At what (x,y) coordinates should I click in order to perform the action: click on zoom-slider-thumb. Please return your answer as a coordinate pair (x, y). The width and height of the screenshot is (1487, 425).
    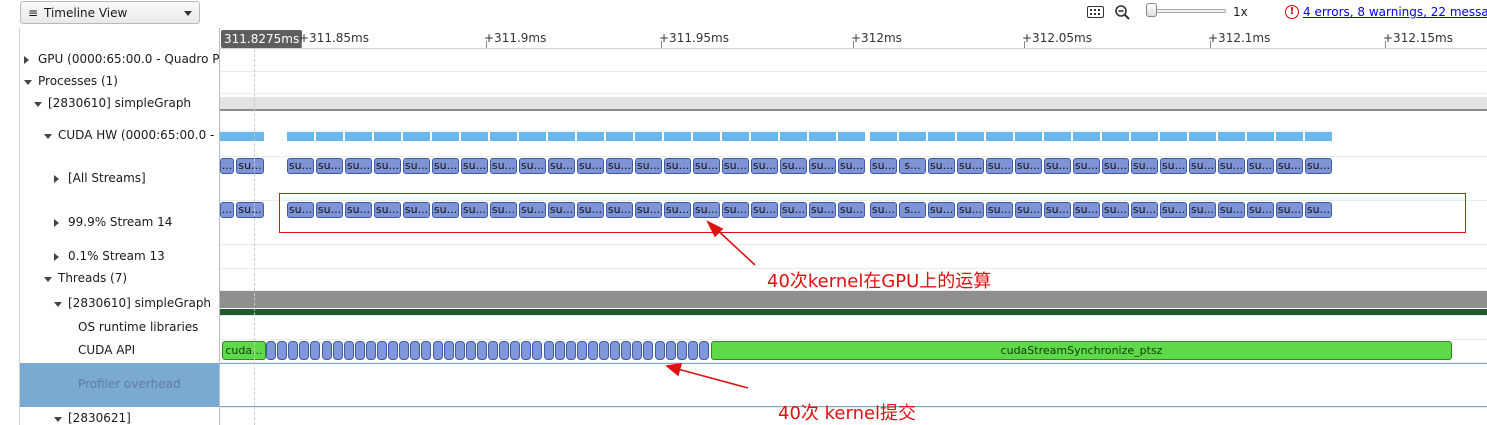
    Looking at the image, I should click on (1151, 10).